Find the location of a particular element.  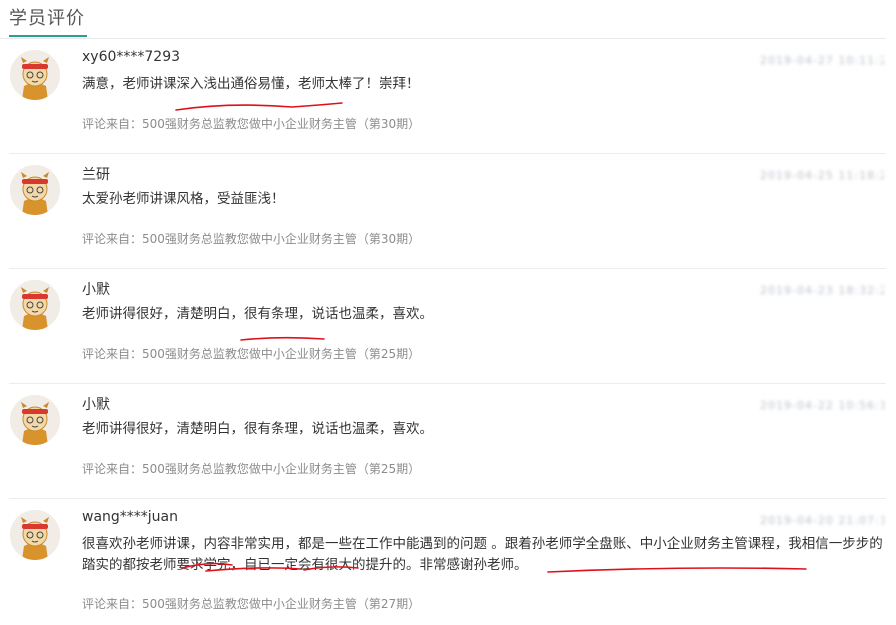

review-comment: 满意，老师讲课深入浅出通俗易懂，老师太棒了！崇拜！ is located at coordinates (251, 84).